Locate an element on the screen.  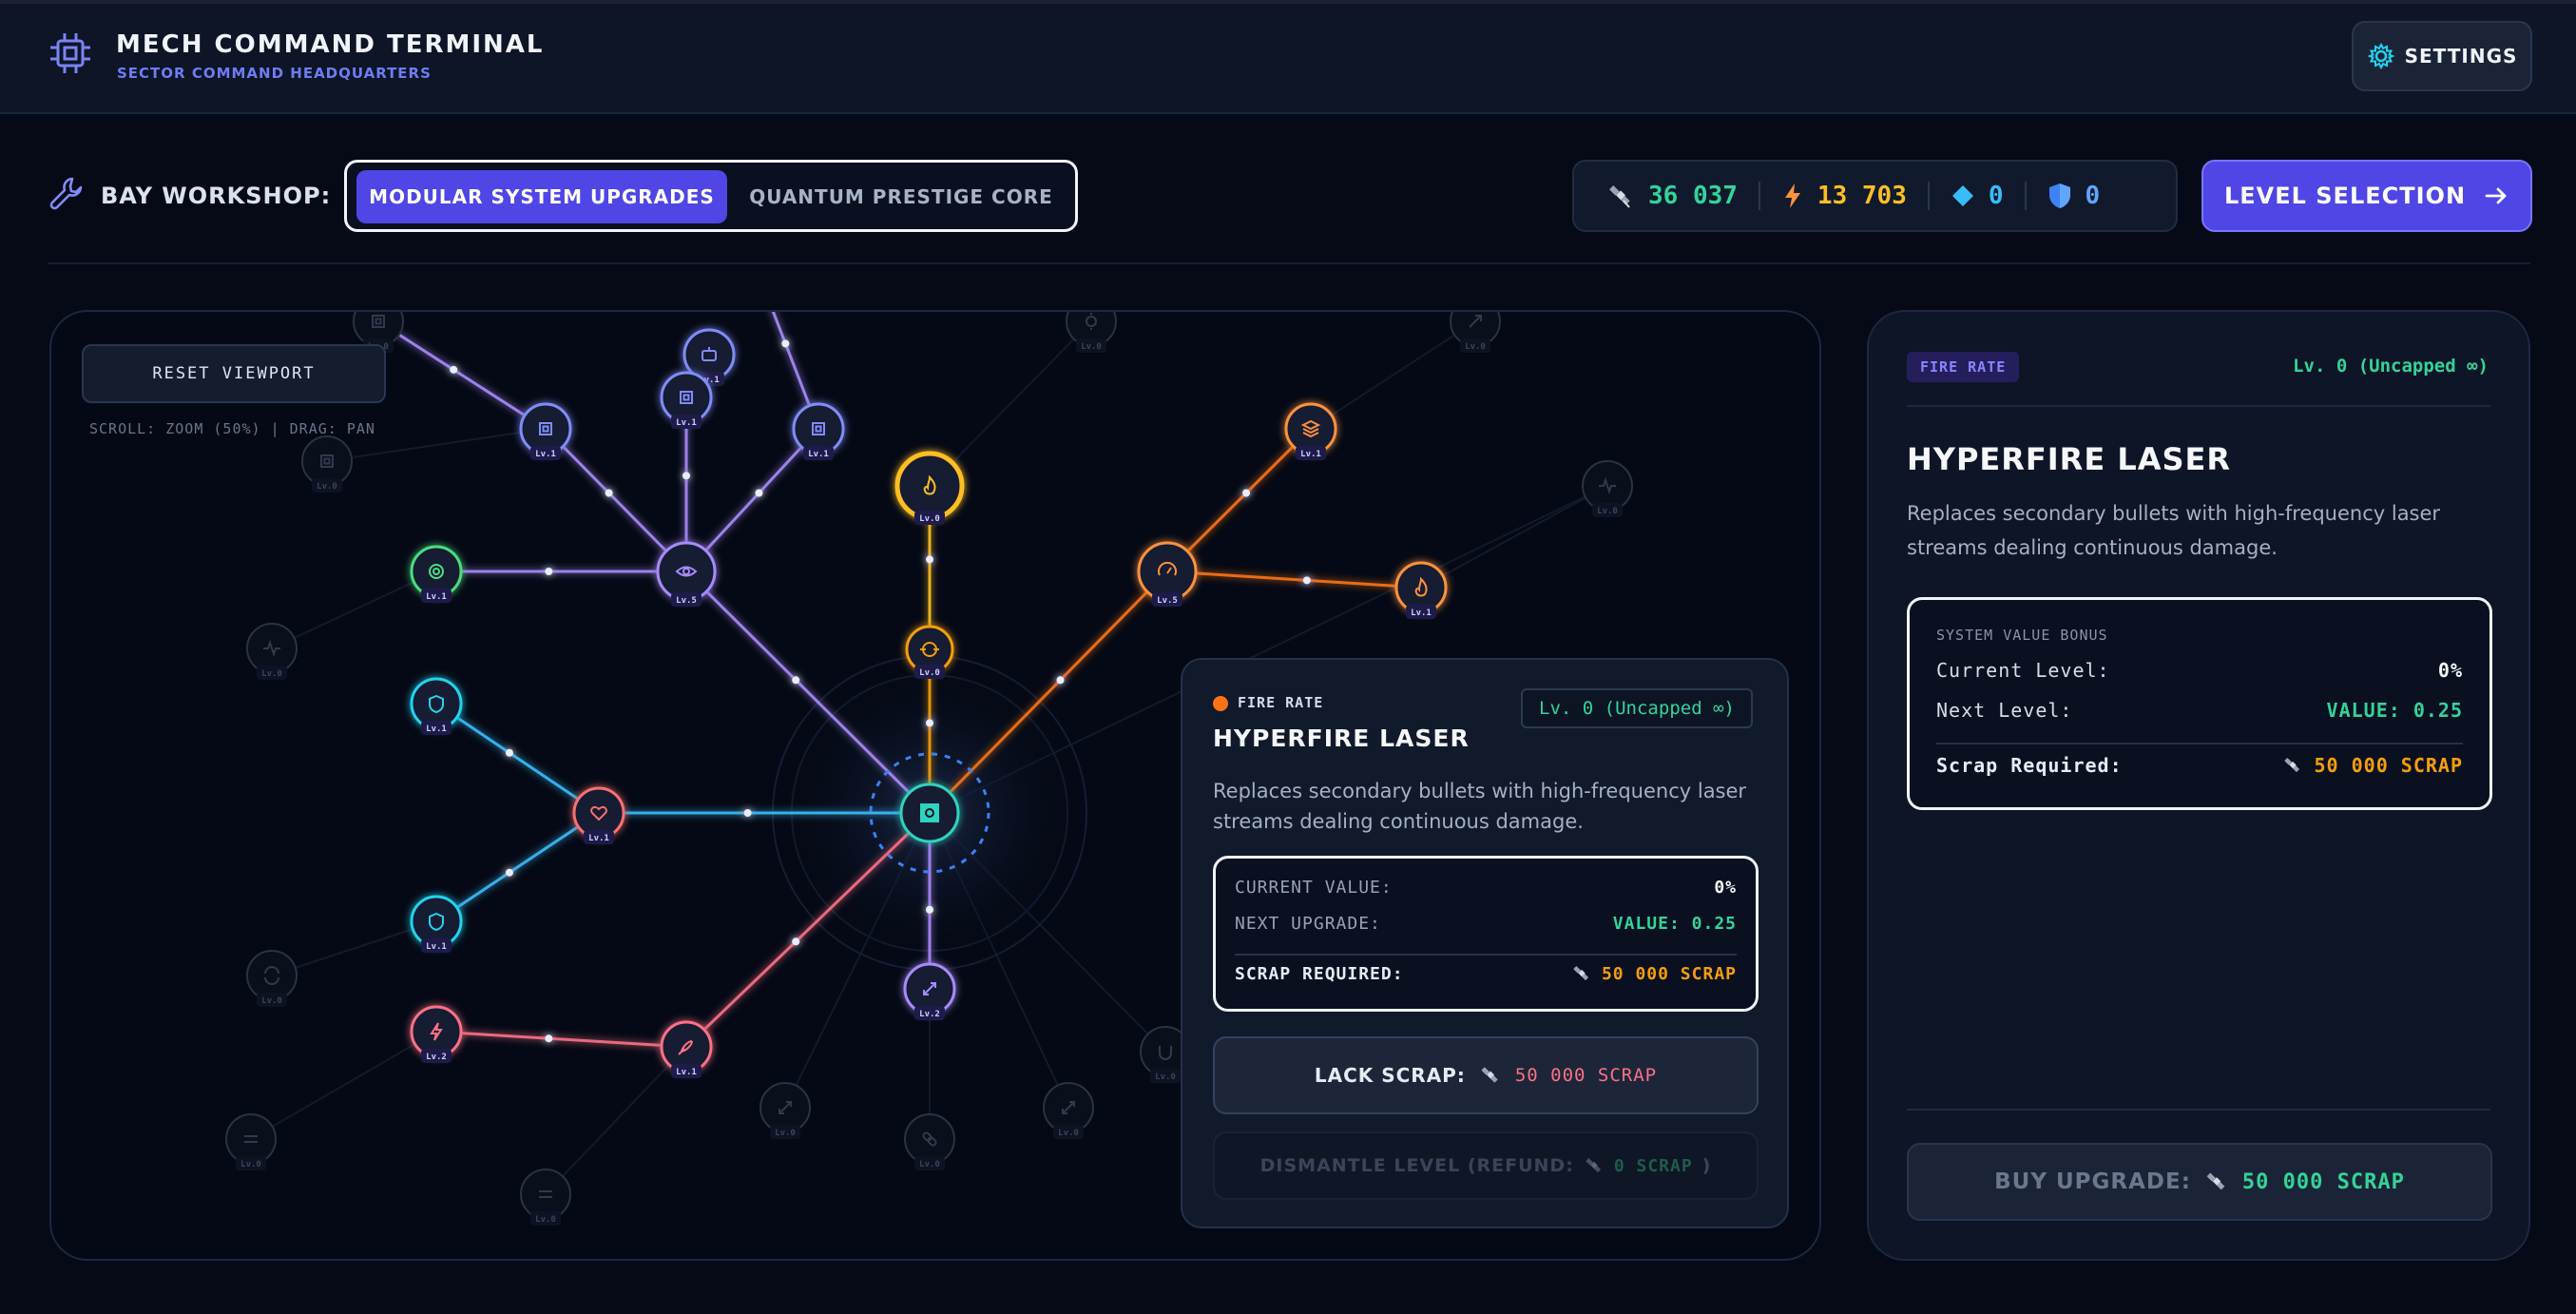
current-value-row: CURRENT VALUE: 0% is located at coordinates (1486, 888).